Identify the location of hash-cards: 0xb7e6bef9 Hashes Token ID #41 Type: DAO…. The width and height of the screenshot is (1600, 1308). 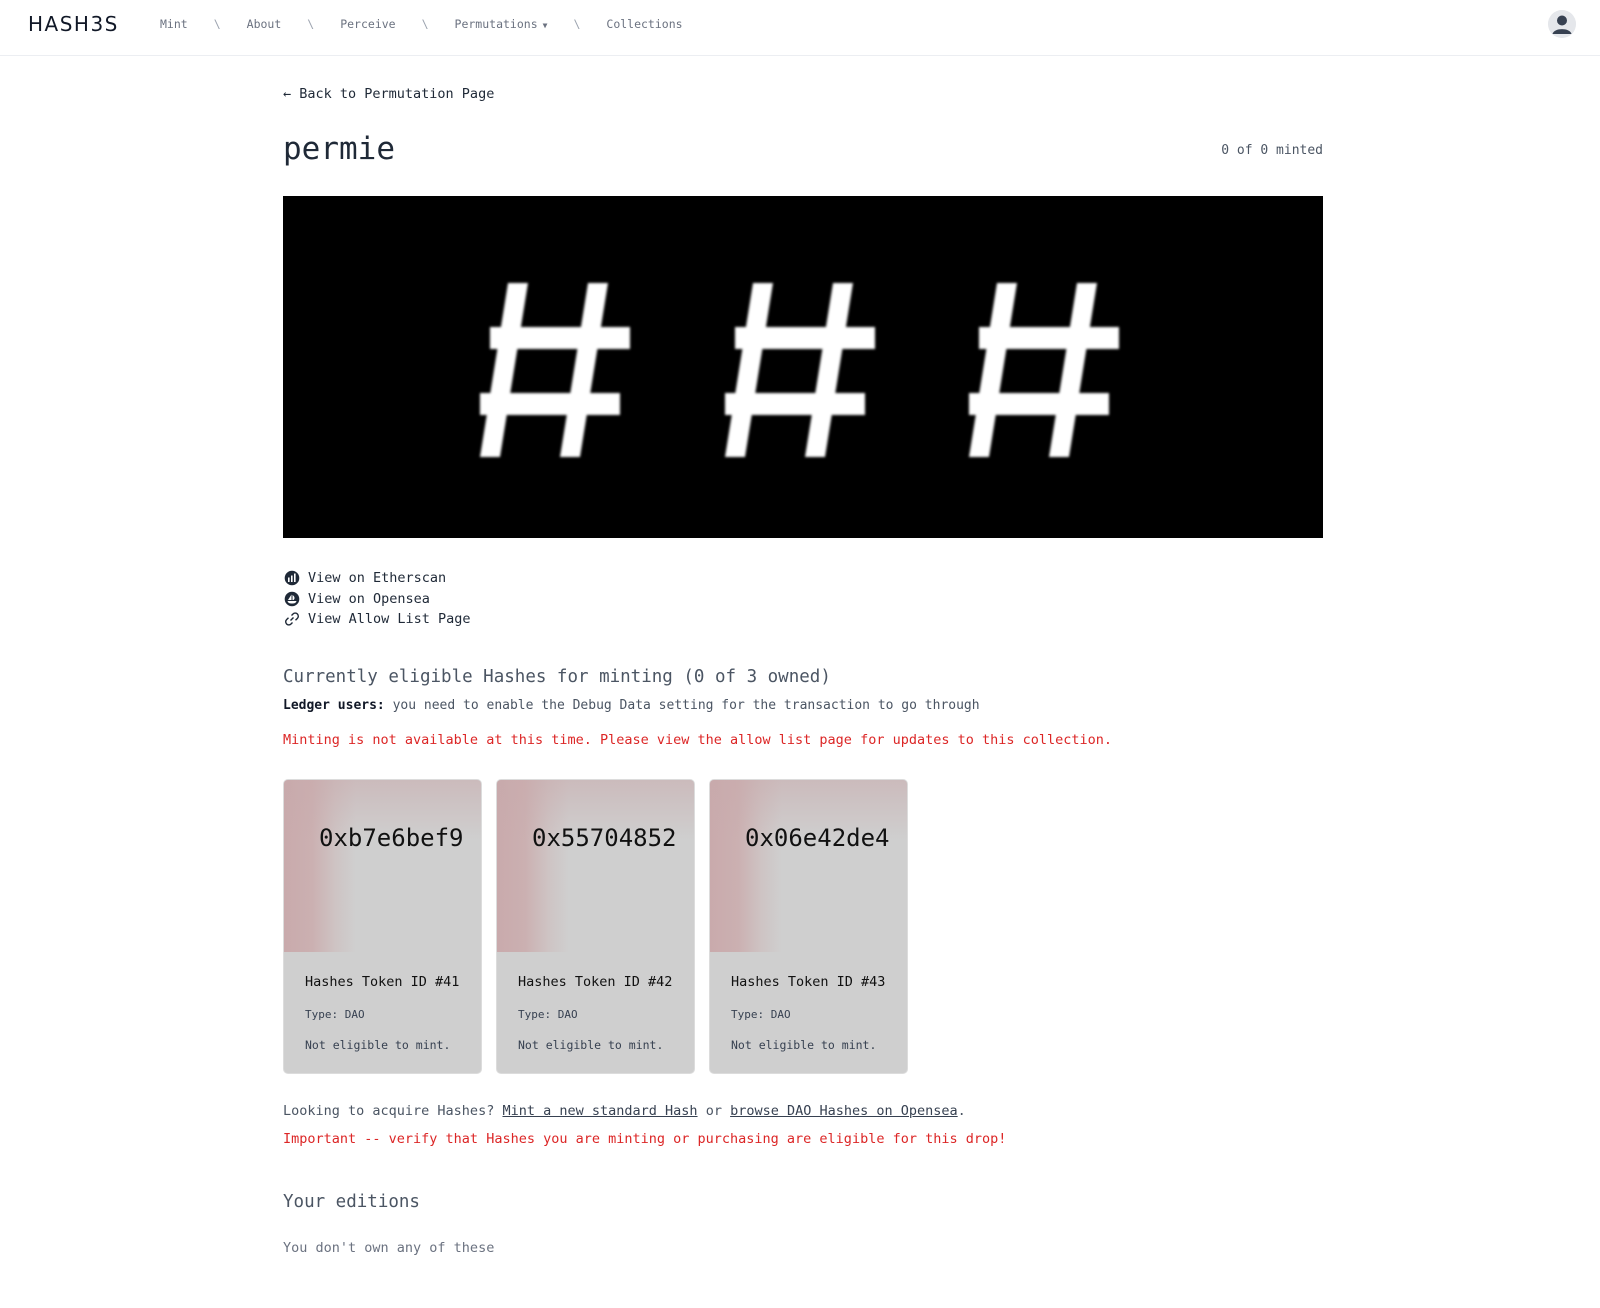
(603, 926).